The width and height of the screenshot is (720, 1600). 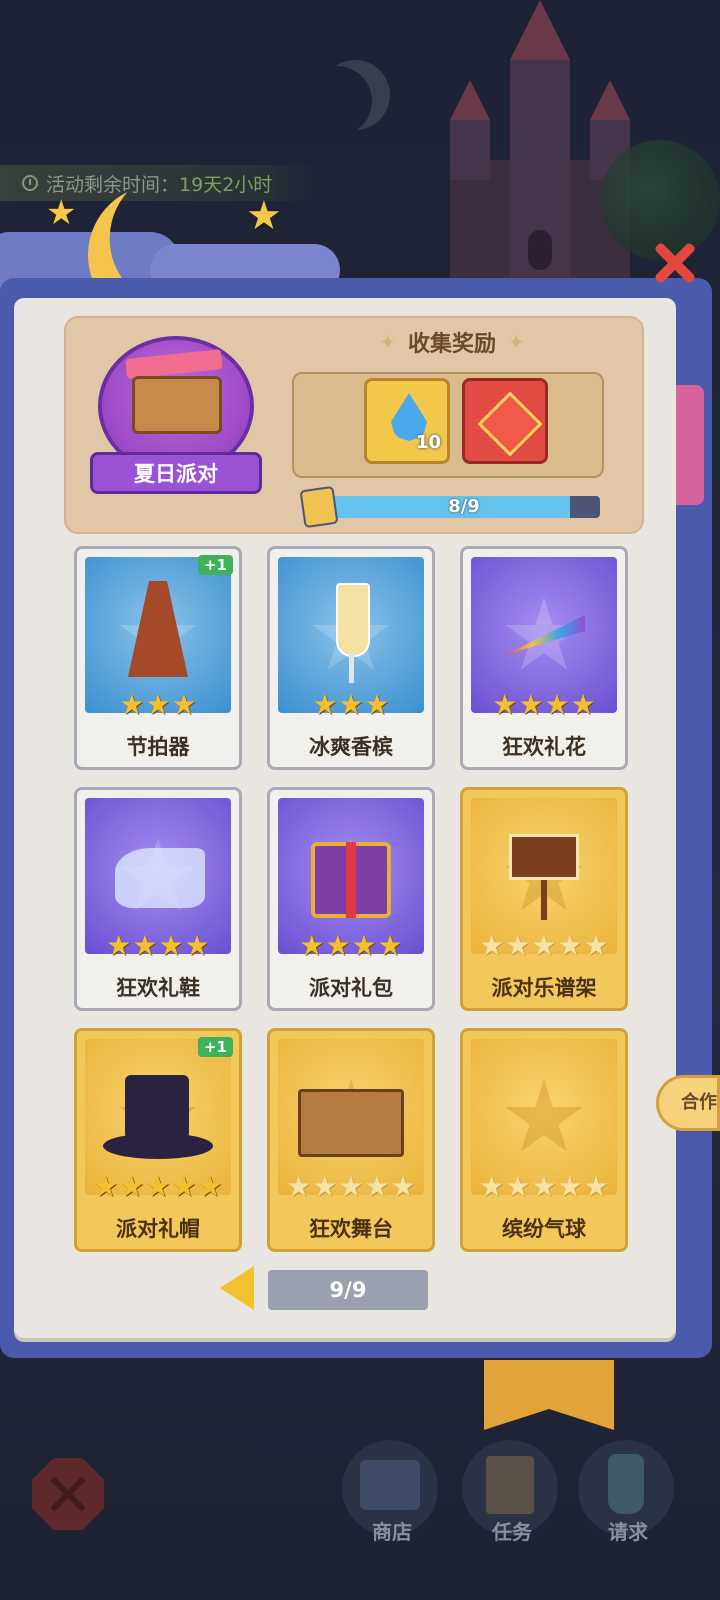 What do you see at coordinates (351, 1140) in the screenshot?
I see `collection-card: ★ ★ ★ ★ ★ 狂欢舞台` at bounding box center [351, 1140].